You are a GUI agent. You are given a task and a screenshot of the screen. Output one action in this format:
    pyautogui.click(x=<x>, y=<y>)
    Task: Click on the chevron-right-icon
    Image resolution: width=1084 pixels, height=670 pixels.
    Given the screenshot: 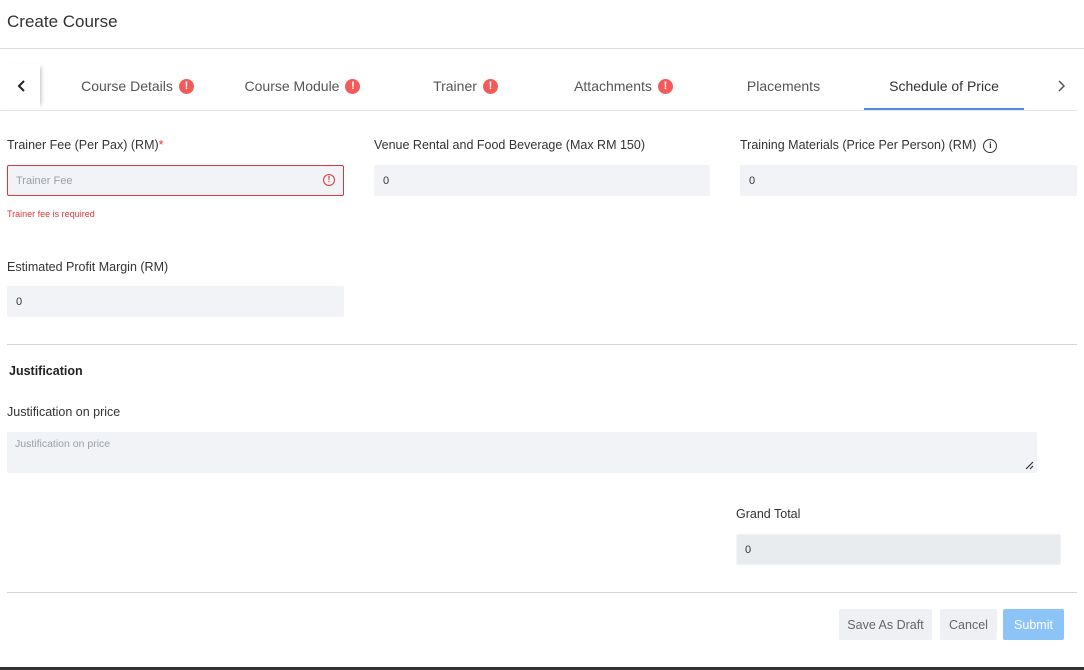 What is the action you would take?
    pyautogui.click(x=1062, y=86)
    